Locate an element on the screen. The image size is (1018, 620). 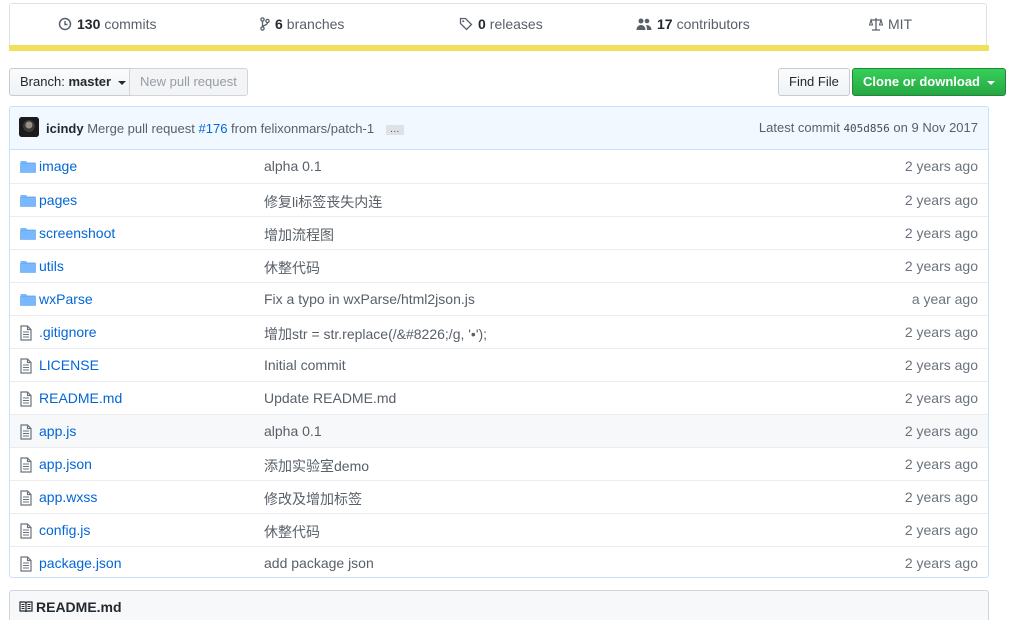
clone-label: Clone or download is located at coordinates (921, 81).